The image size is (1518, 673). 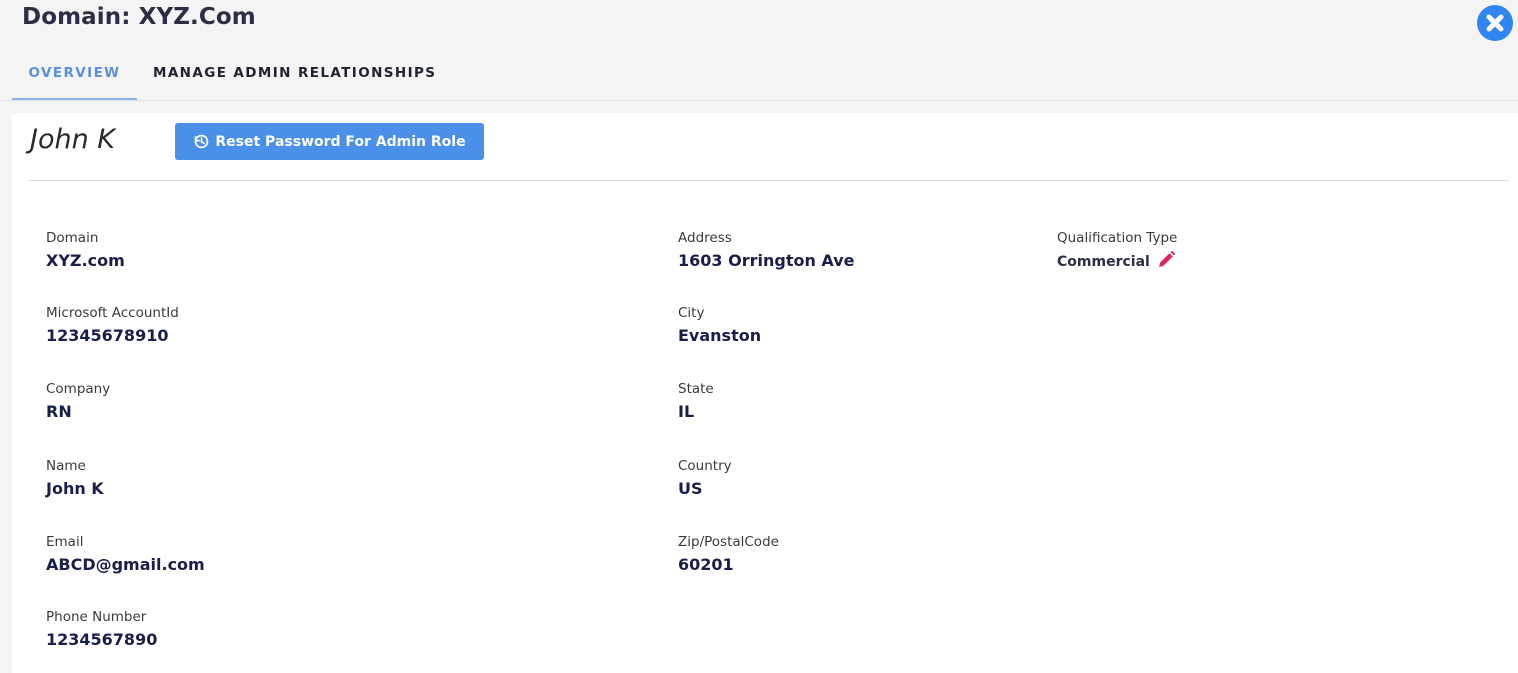 I want to click on field-label: Address, so click(x=705, y=238).